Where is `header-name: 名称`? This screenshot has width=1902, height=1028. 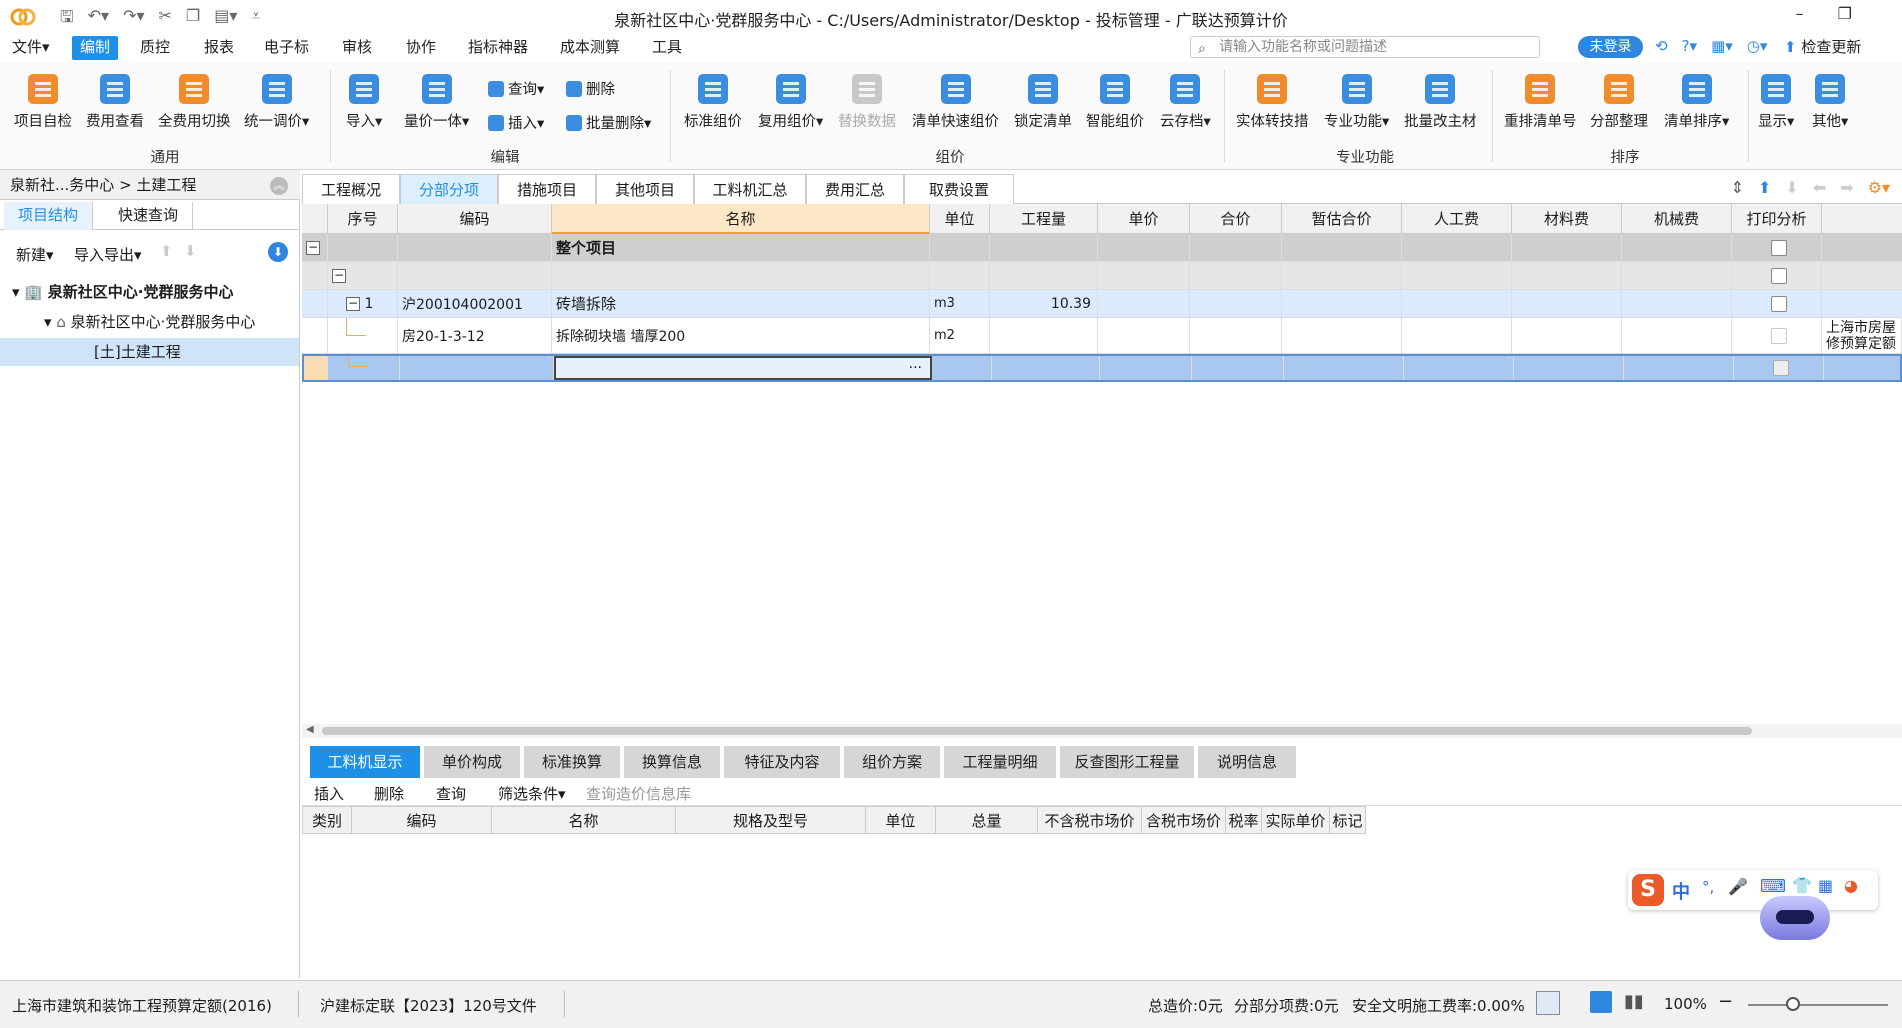 header-name: 名称 is located at coordinates (741, 219).